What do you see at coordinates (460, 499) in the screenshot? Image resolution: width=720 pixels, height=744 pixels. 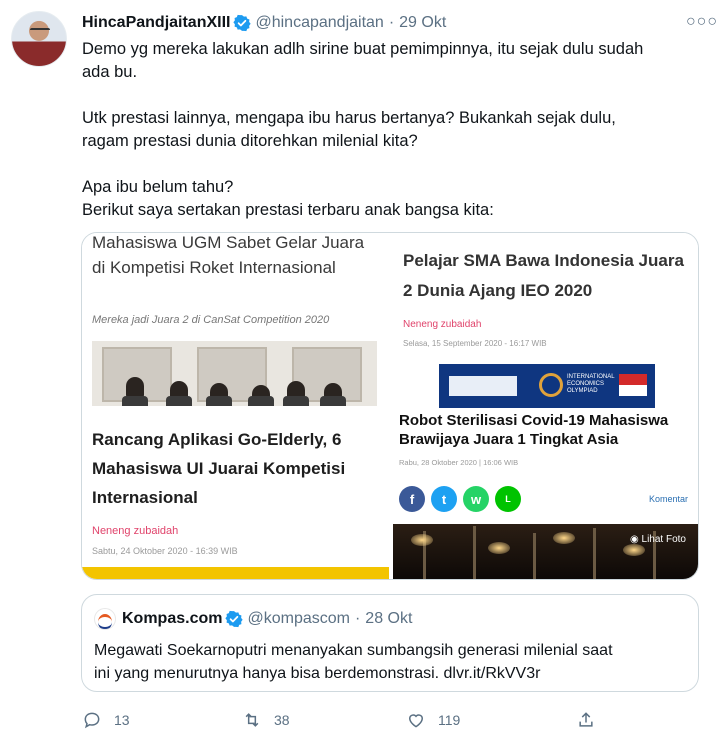 I see `share-buttons: f t w L` at bounding box center [460, 499].